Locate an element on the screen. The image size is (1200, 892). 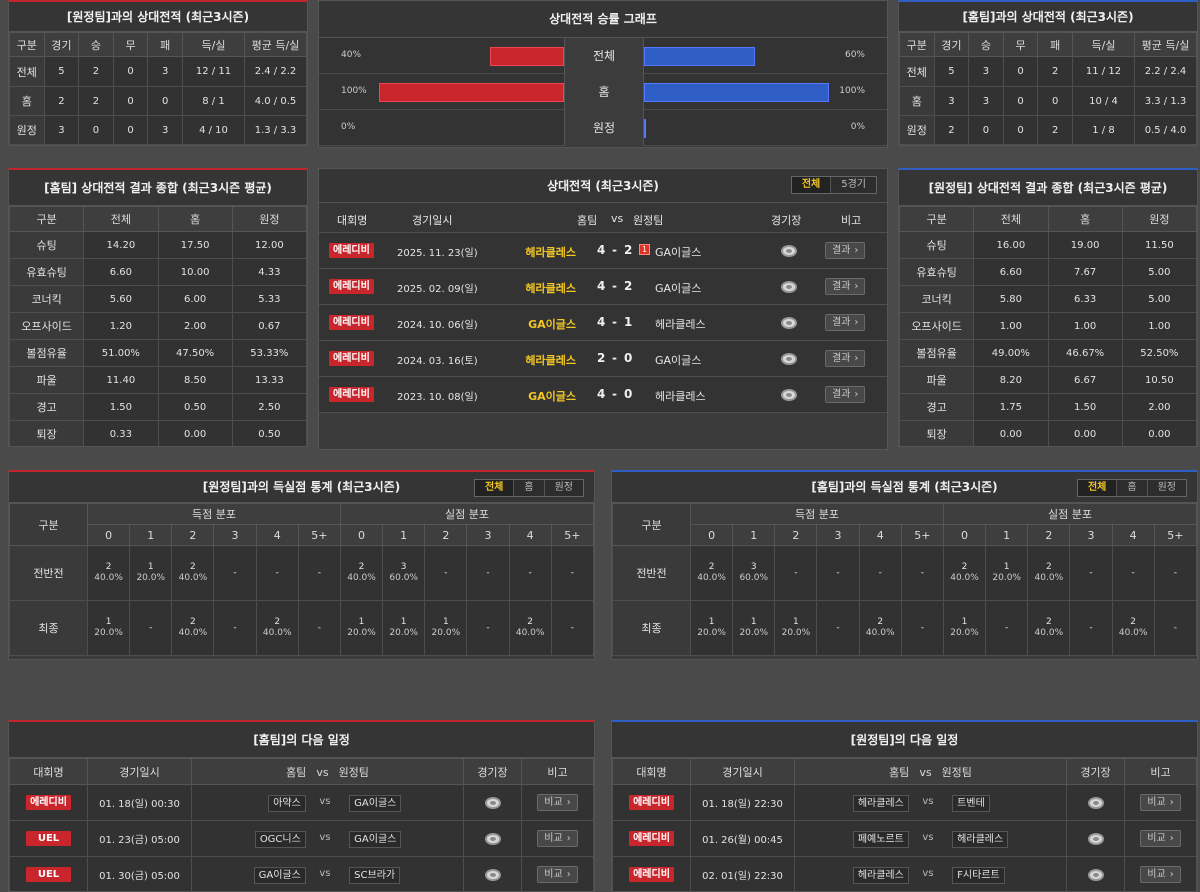
table-row: UEL 01. 30(금) 05:00 GA이글스 vs SC브라가 비교 › is located at coordinates (301, 873).